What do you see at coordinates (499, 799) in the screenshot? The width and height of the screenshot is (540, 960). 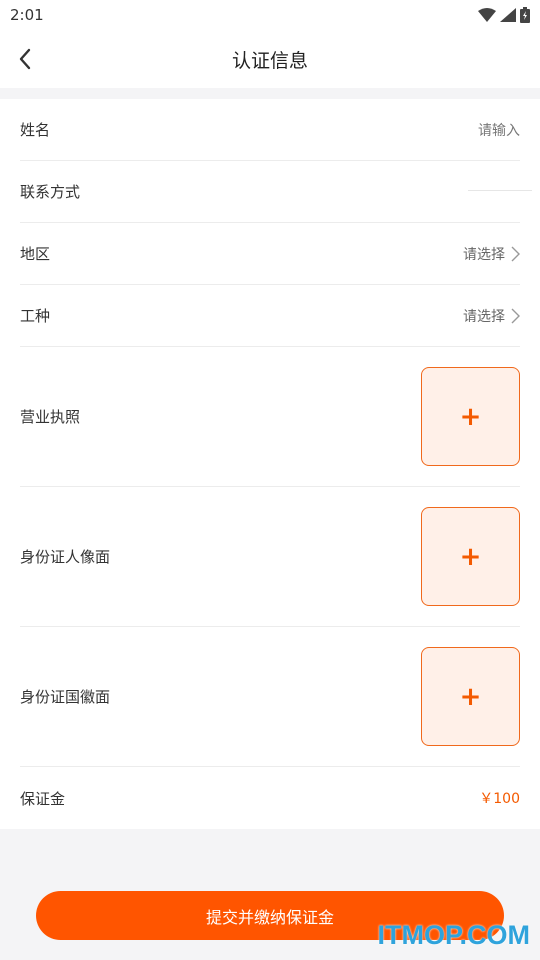 I see `deposit-amount: ￥100` at bounding box center [499, 799].